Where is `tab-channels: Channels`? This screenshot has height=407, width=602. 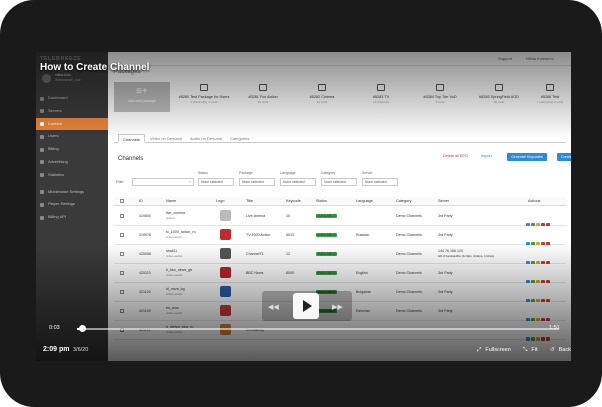
tab-channels: Channels is located at coordinates (131, 138).